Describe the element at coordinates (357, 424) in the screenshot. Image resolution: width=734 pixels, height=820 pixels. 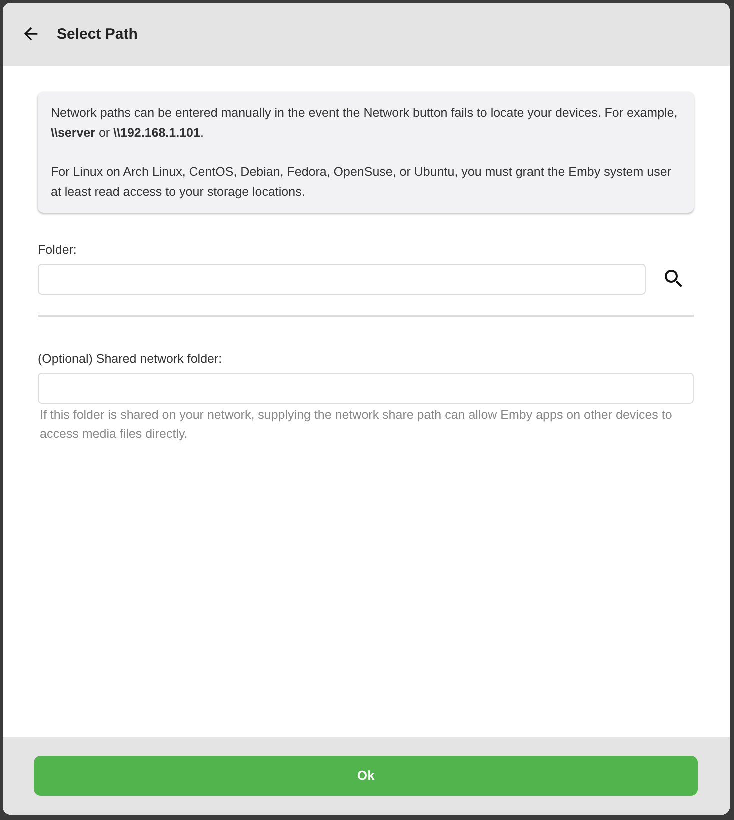
I see `shared-folder-help-text: If this folder is shared on your network, supplying the network share path can allow Emby apps on other devices to access media files directly.` at that location.